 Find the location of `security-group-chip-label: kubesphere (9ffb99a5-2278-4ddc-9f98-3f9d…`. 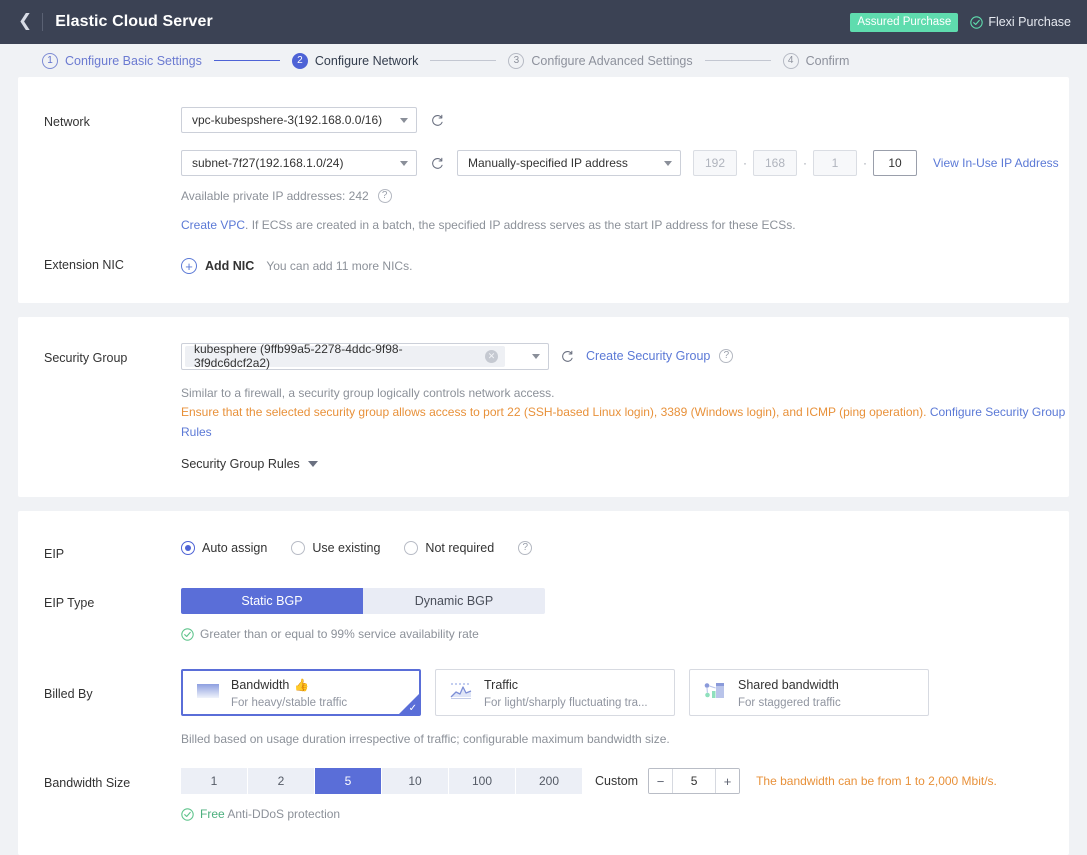

security-group-chip-label: kubesphere (9ffb99a5-2278-4ddc-9f98-3f9d… is located at coordinates (335, 356).